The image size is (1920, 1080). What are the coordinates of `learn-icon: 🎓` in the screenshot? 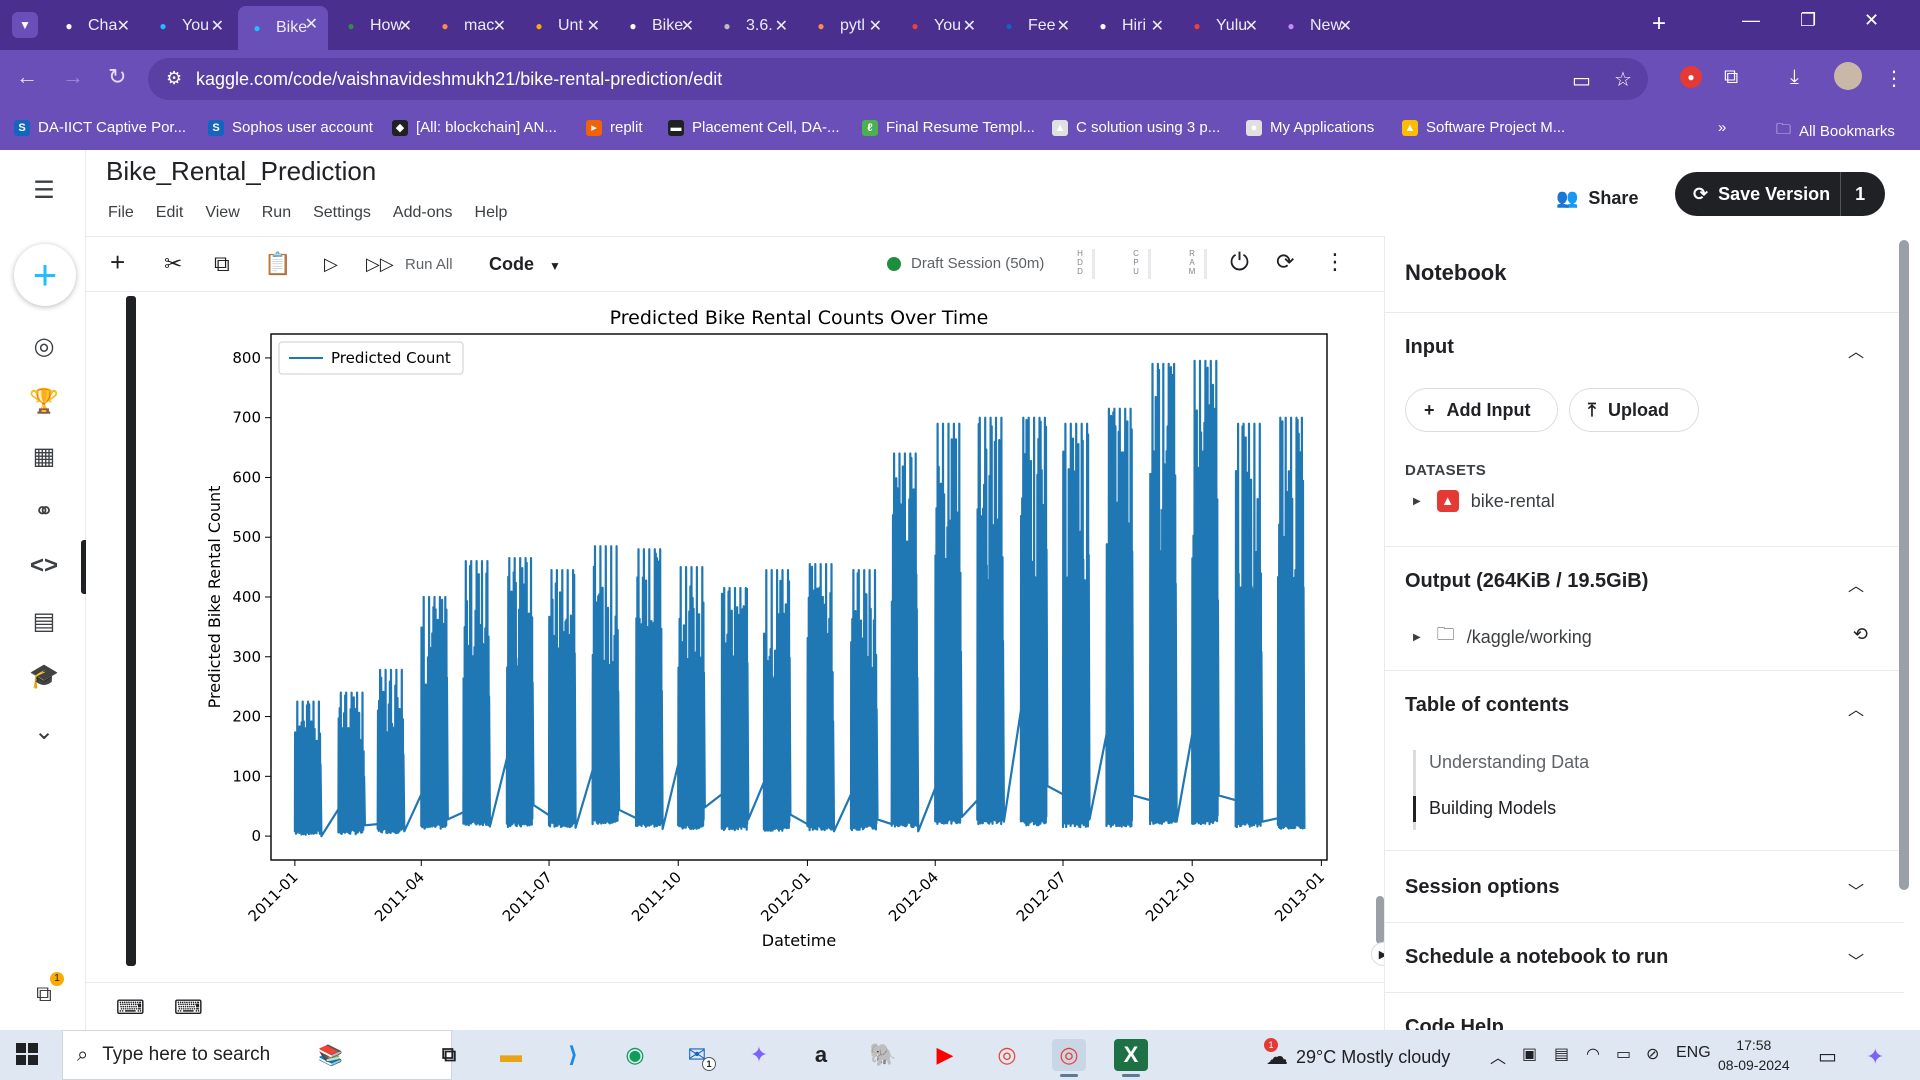 It's located at (44, 676).